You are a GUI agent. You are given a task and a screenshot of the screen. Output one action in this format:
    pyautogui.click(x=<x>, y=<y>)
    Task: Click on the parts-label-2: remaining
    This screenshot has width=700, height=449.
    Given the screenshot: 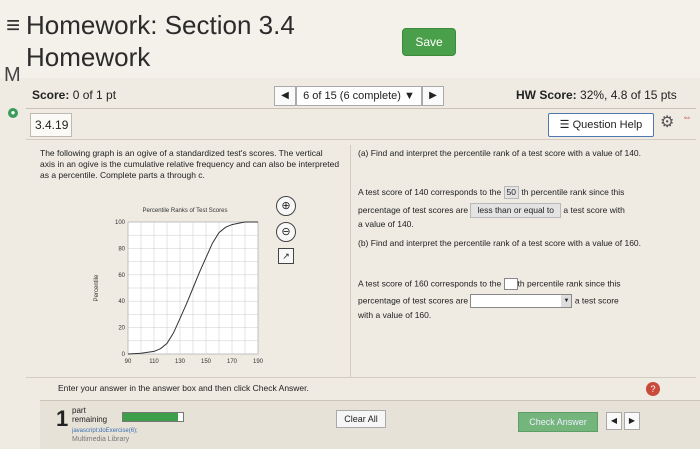 What is the action you would take?
    pyautogui.click(x=90, y=419)
    